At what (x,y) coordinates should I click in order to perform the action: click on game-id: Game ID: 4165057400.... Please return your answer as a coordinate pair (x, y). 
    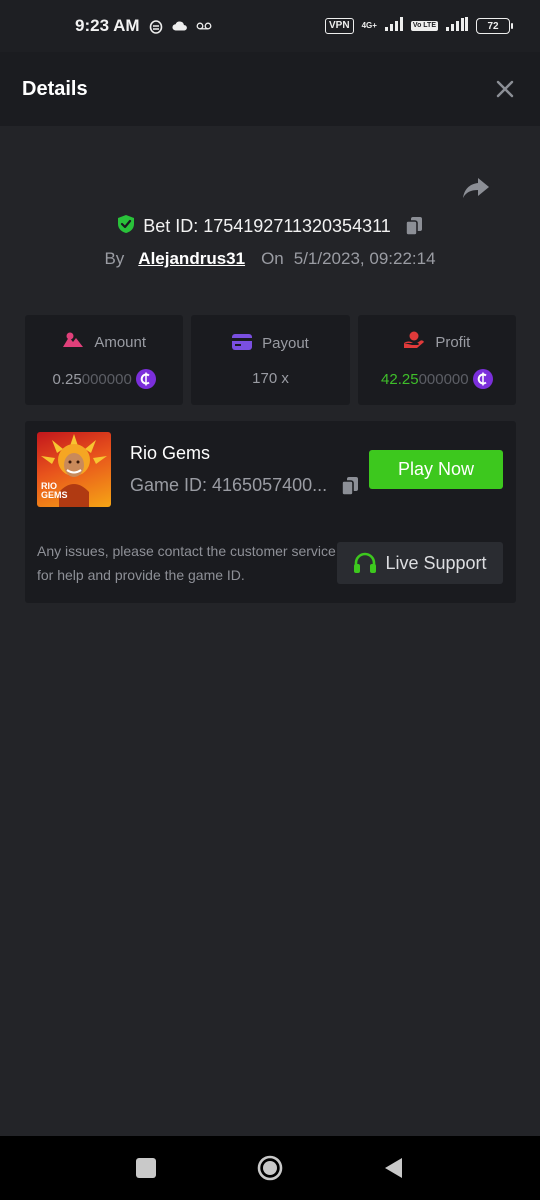
    Looking at the image, I should click on (229, 485).